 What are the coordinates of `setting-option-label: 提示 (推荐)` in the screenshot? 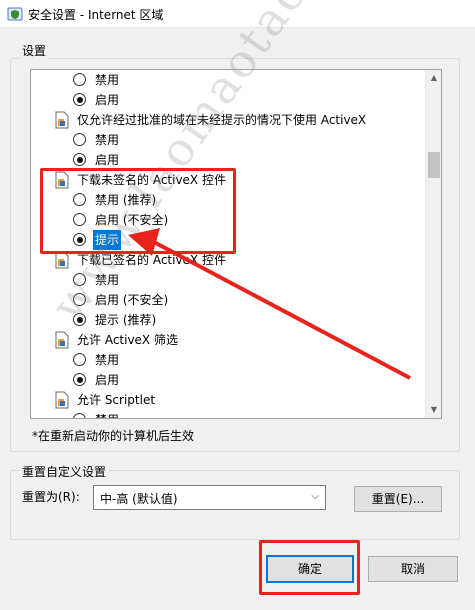 It's located at (126, 320).